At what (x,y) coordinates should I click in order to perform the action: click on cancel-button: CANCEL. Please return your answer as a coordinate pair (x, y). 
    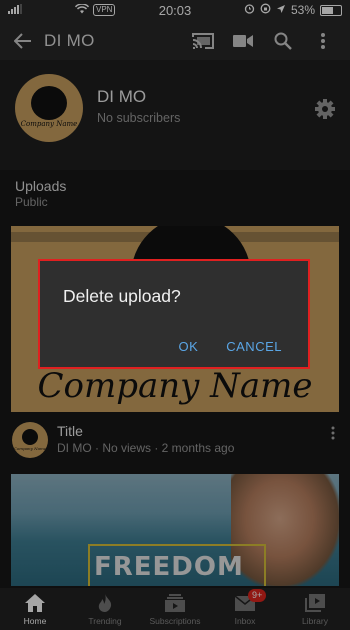
    Looking at the image, I should click on (254, 346).